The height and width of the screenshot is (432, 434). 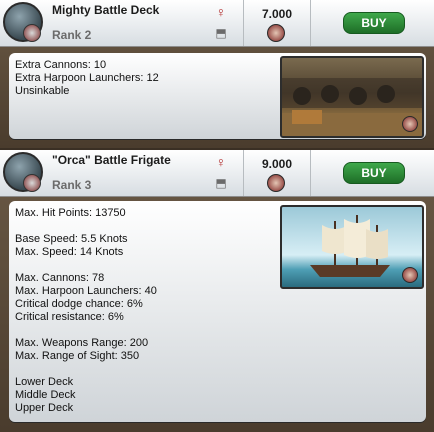 What do you see at coordinates (79, 304) in the screenshot?
I see `detail-line: Critical dodge chance: 6%` at bounding box center [79, 304].